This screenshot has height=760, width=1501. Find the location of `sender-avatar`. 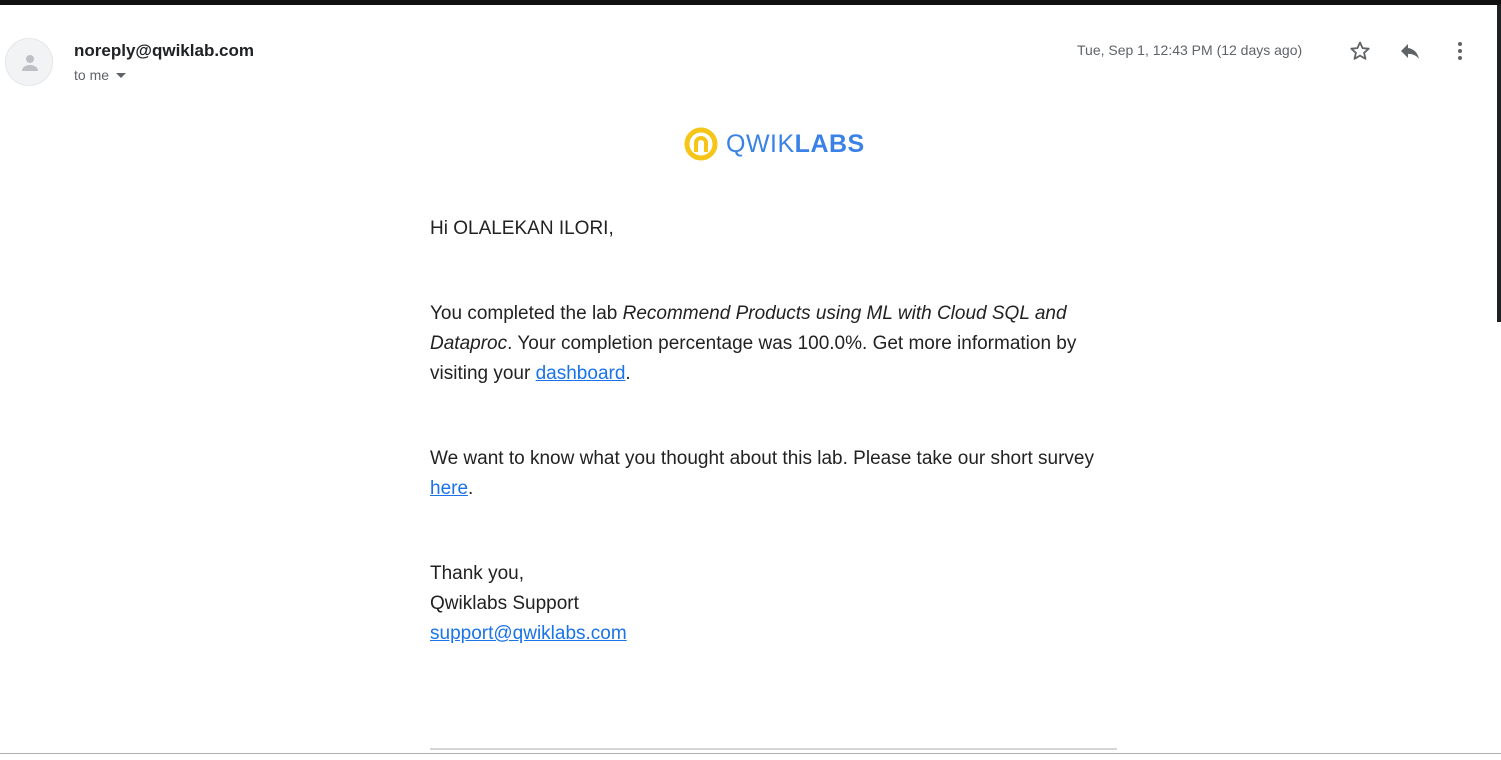

sender-avatar is located at coordinates (29, 62).